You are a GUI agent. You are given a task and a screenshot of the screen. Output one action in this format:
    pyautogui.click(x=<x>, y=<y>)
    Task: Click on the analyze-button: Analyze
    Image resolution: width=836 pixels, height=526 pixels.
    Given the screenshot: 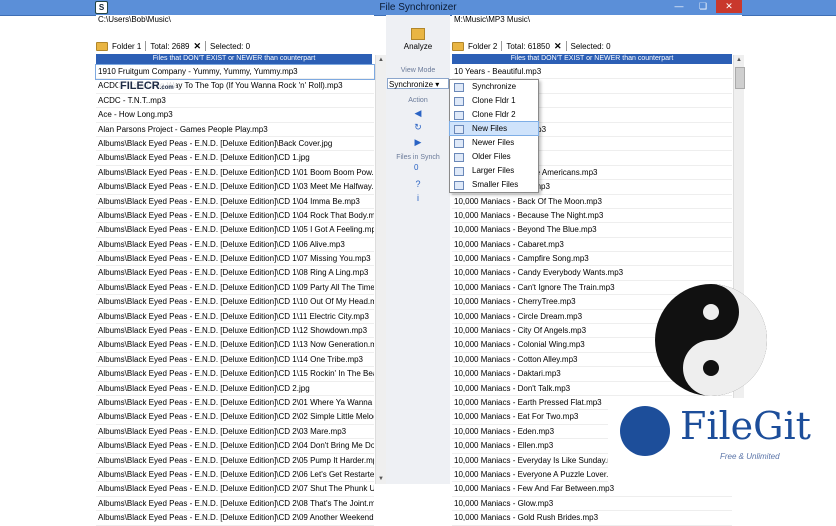 What is the action you would take?
    pyautogui.click(x=418, y=43)
    